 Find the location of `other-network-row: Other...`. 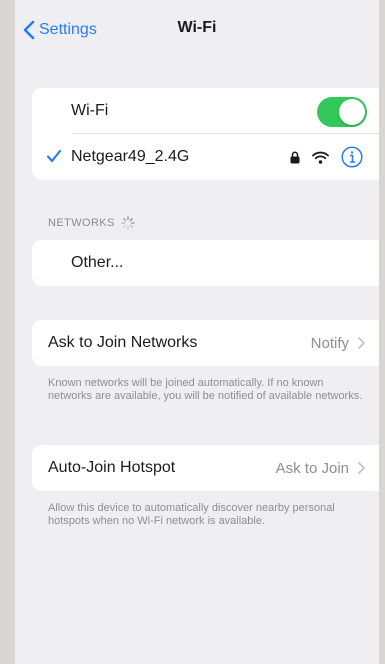

other-network-row: Other... is located at coordinates (205, 263).